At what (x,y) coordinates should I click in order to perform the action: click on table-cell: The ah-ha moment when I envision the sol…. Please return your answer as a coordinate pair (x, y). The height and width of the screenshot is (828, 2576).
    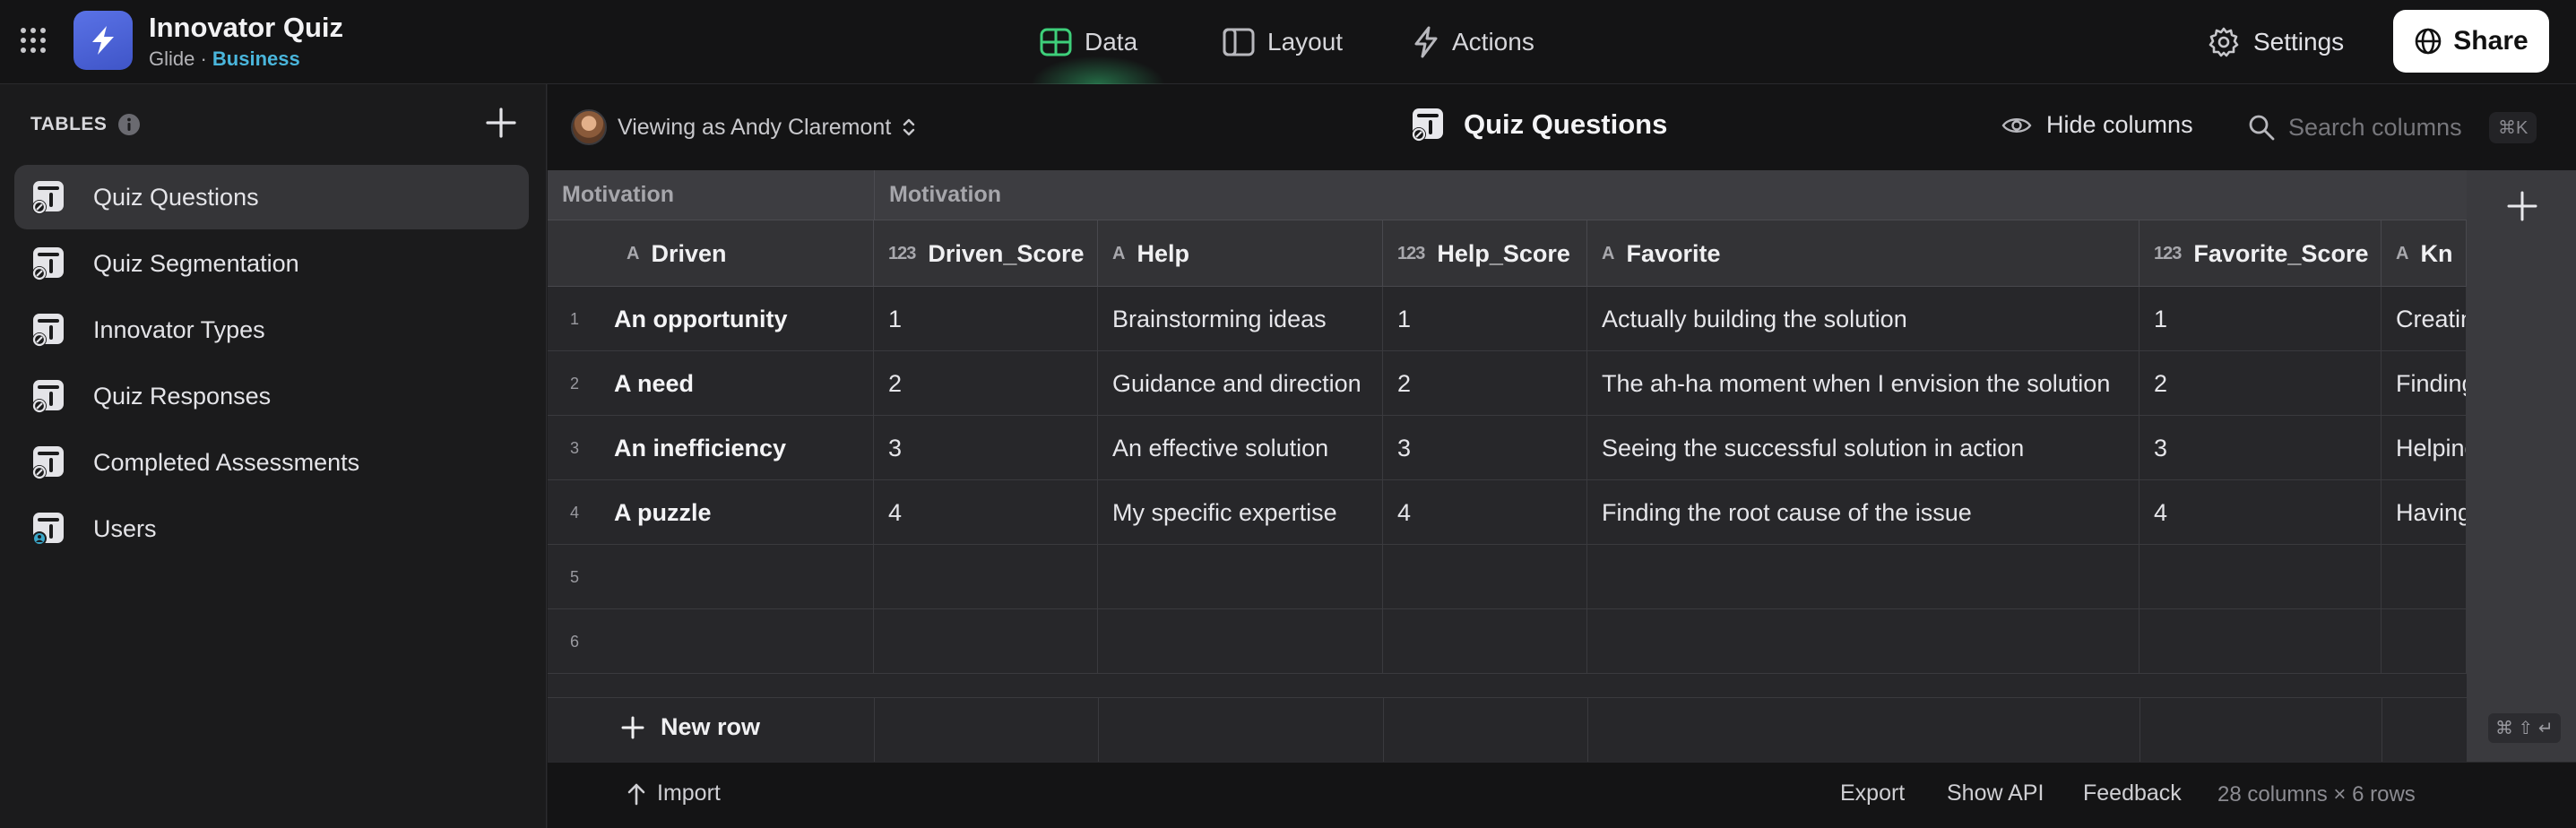
    Looking at the image, I should click on (1863, 383).